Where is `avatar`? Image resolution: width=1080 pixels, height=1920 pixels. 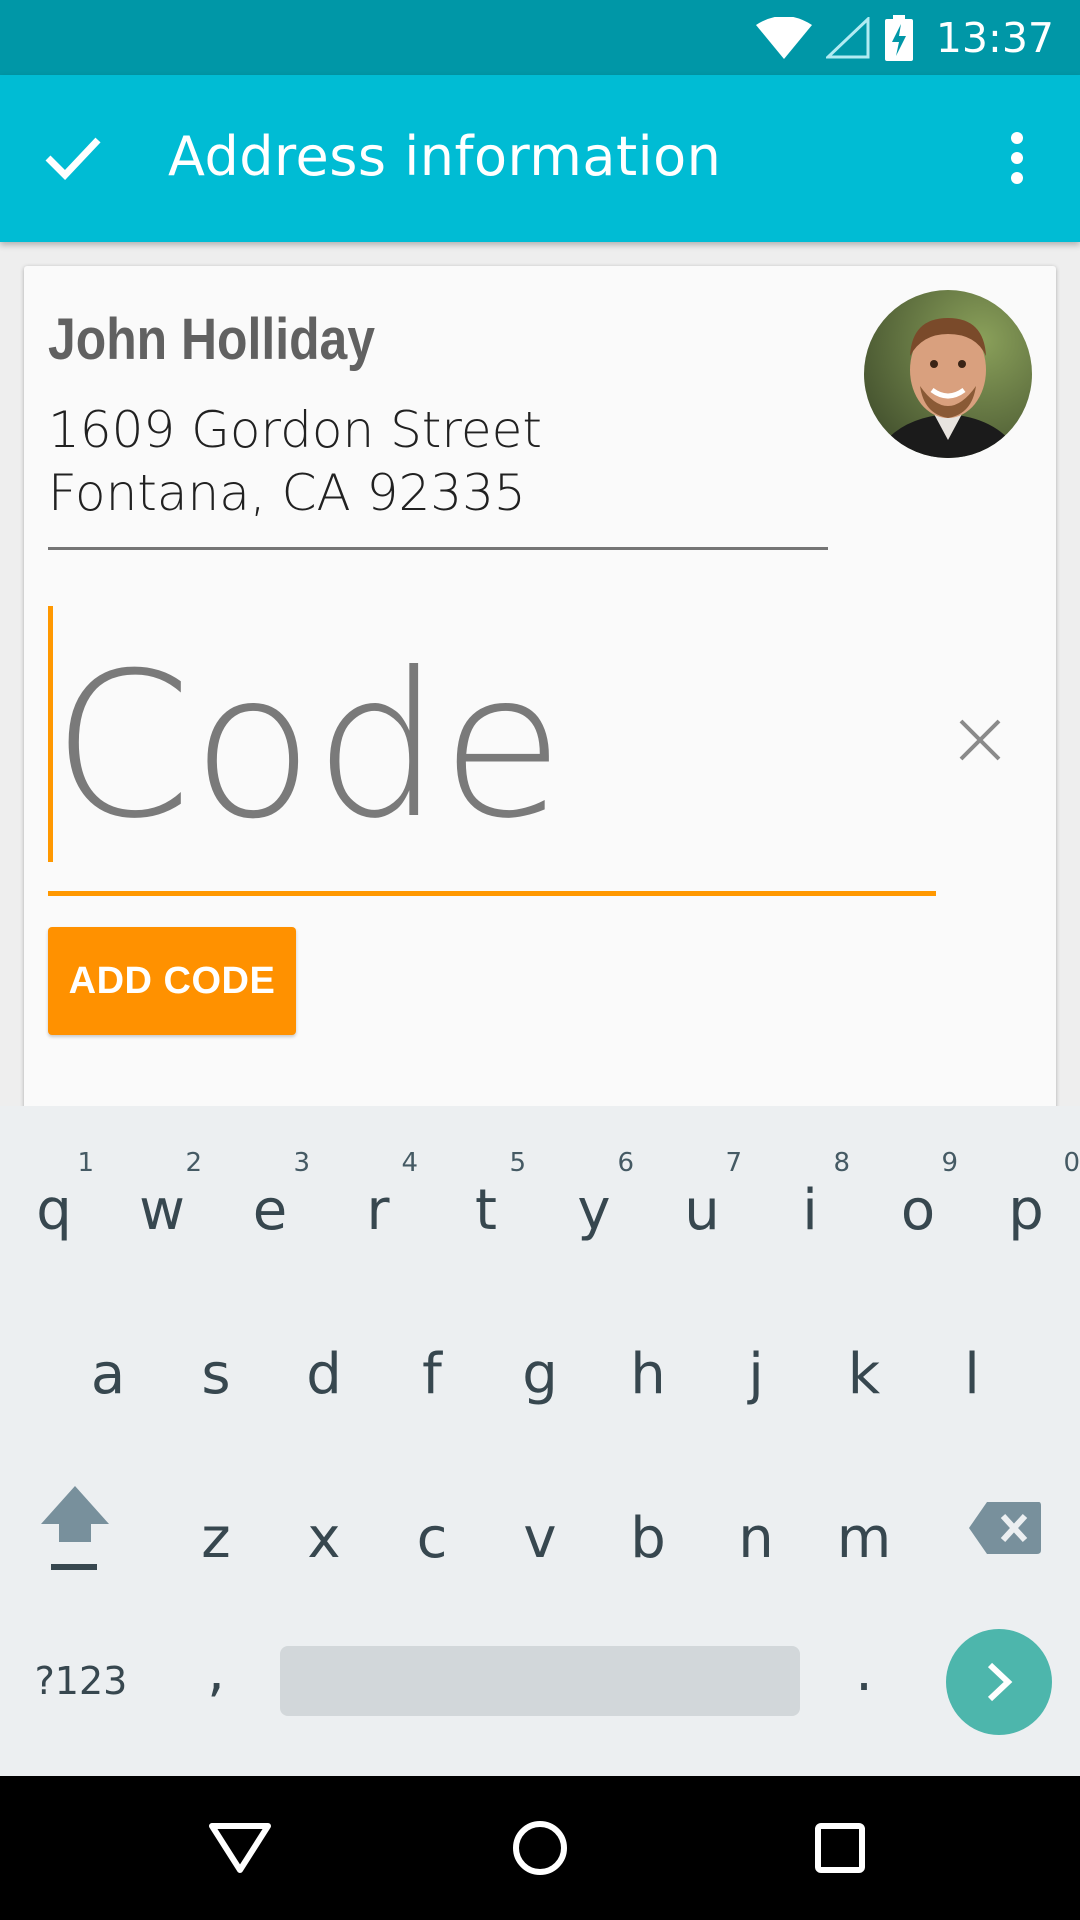 avatar is located at coordinates (948, 374).